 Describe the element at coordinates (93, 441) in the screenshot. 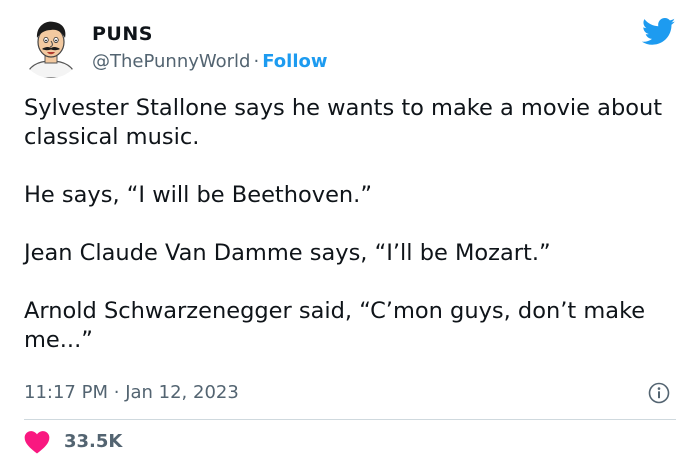

I see `like-count: 33.5K` at that location.